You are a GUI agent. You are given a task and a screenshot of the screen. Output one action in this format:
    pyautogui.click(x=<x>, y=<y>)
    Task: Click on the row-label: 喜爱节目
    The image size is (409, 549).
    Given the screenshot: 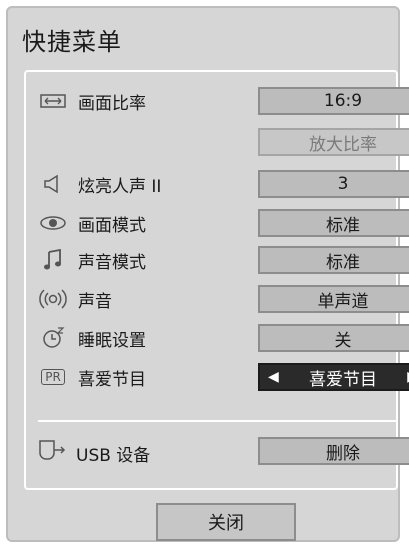 What is the action you would take?
    pyautogui.click(x=112, y=380)
    